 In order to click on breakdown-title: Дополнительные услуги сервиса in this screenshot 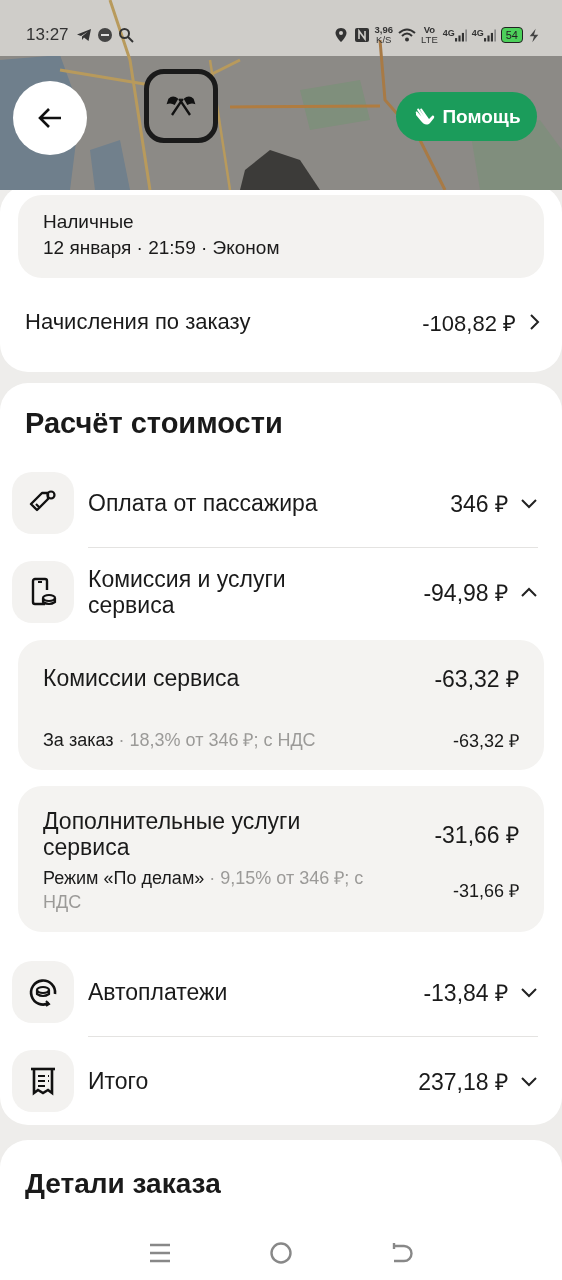, I will do `click(172, 834)`.